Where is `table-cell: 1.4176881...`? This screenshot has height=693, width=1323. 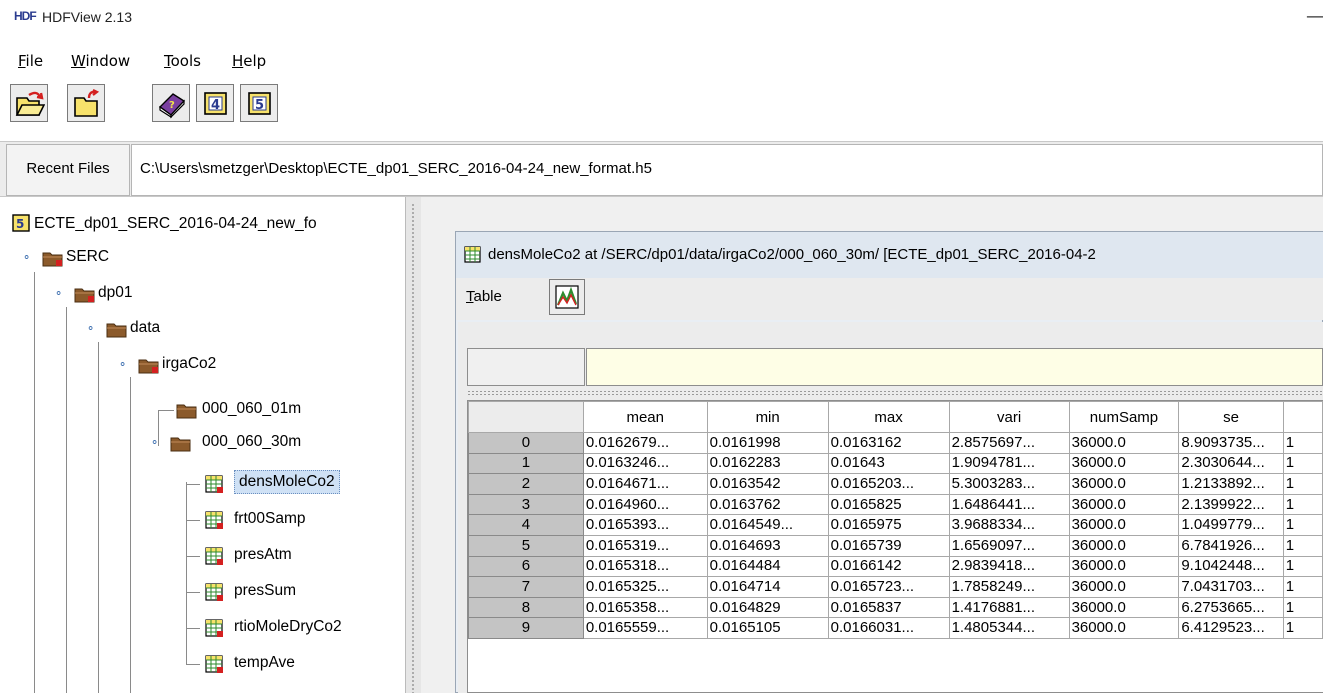
table-cell: 1.4176881... is located at coordinates (1009, 607).